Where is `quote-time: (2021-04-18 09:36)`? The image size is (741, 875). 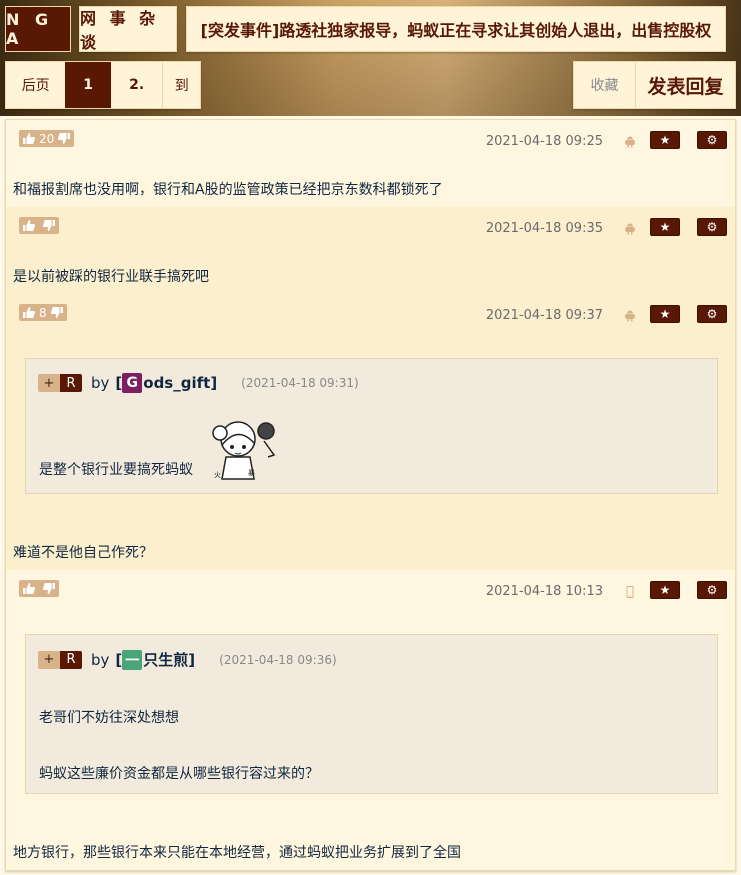 quote-time: (2021-04-18 09:36) is located at coordinates (278, 659).